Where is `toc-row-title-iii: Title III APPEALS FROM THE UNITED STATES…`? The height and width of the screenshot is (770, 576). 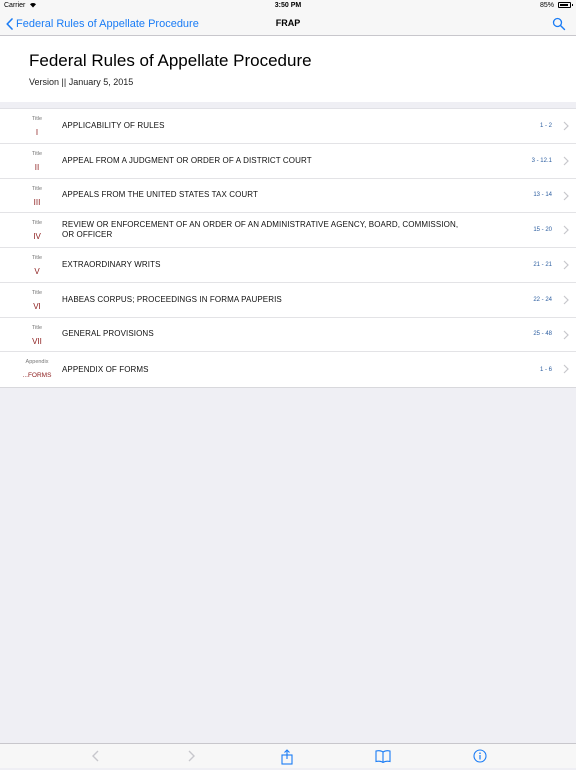
toc-row-title-iii: Title III APPEALS FROM THE UNITED STATES… is located at coordinates (288, 196).